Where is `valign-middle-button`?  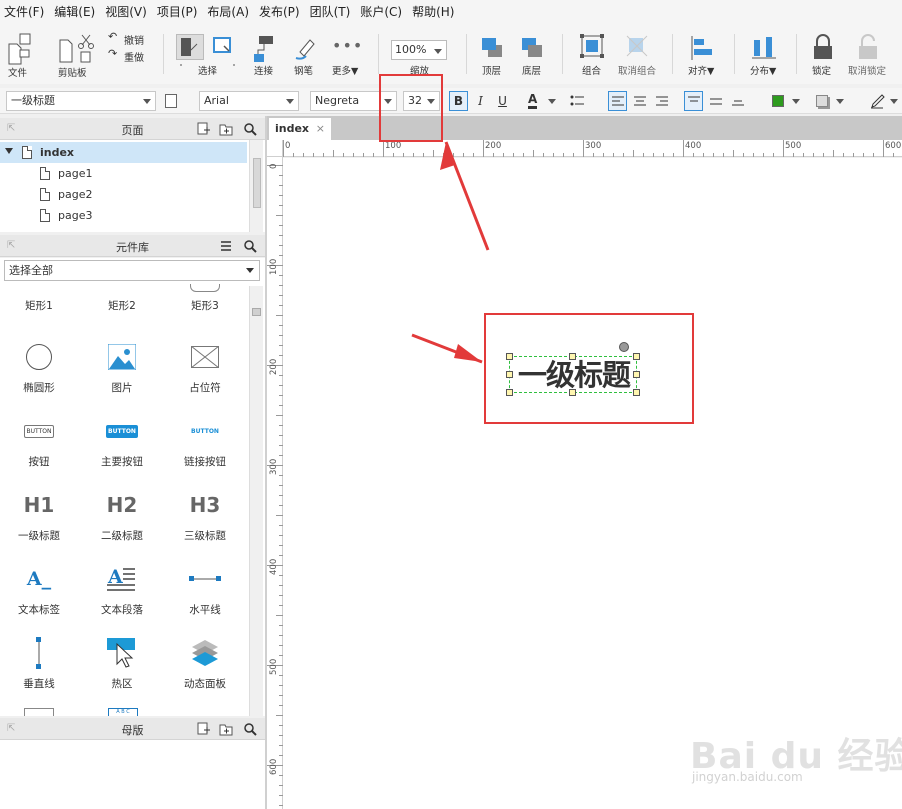 valign-middle-button is located at coordinates (715, 101).